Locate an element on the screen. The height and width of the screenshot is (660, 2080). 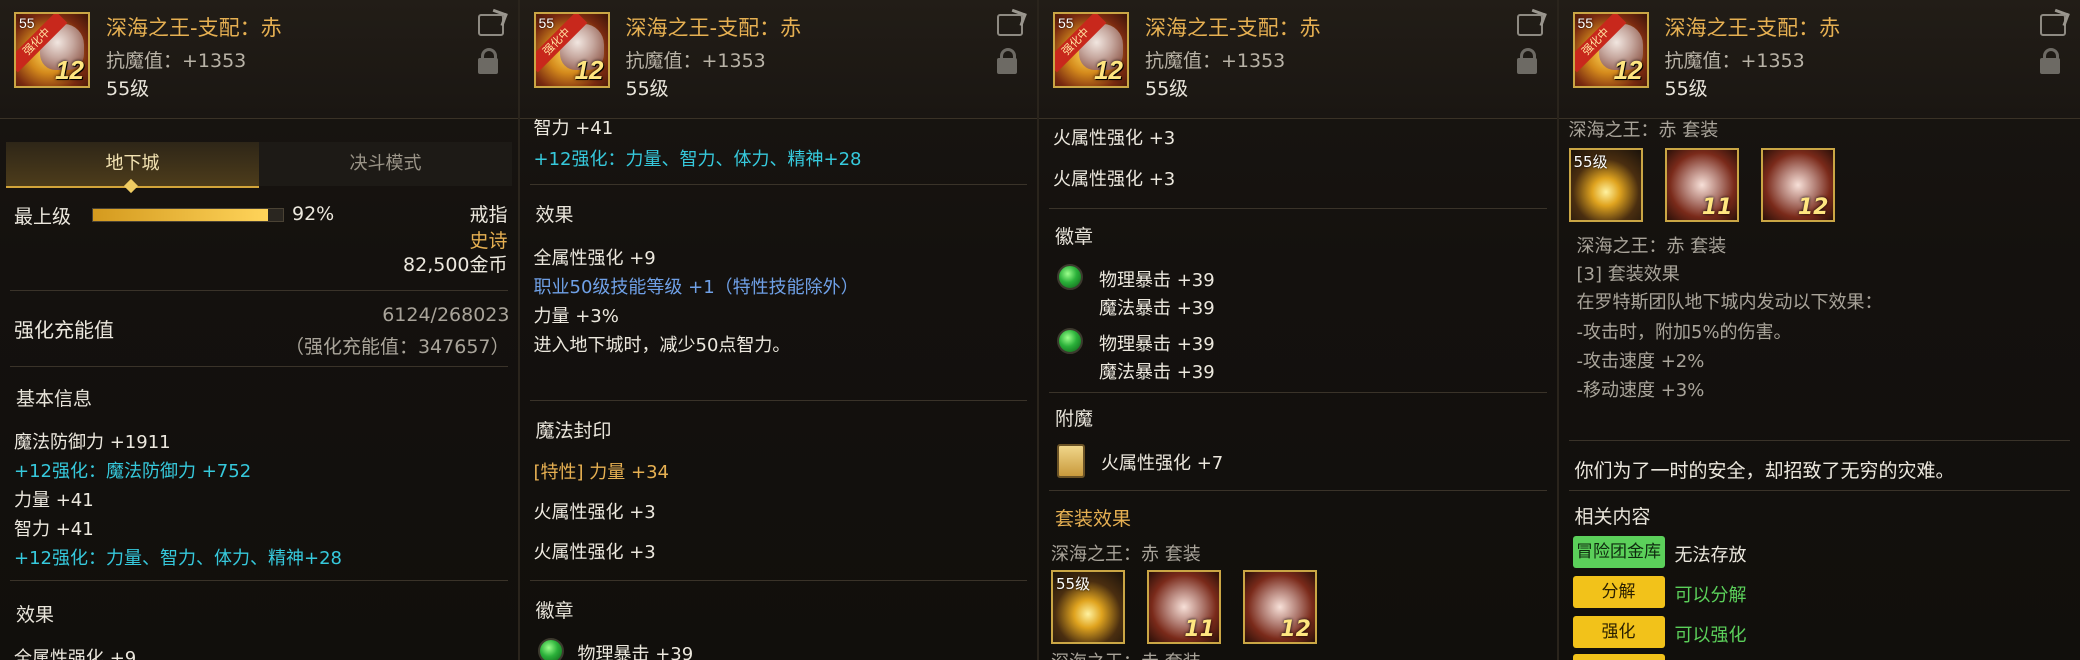
stat-line: 魔法防御力 +1911 is located at coordinates (92, 442).